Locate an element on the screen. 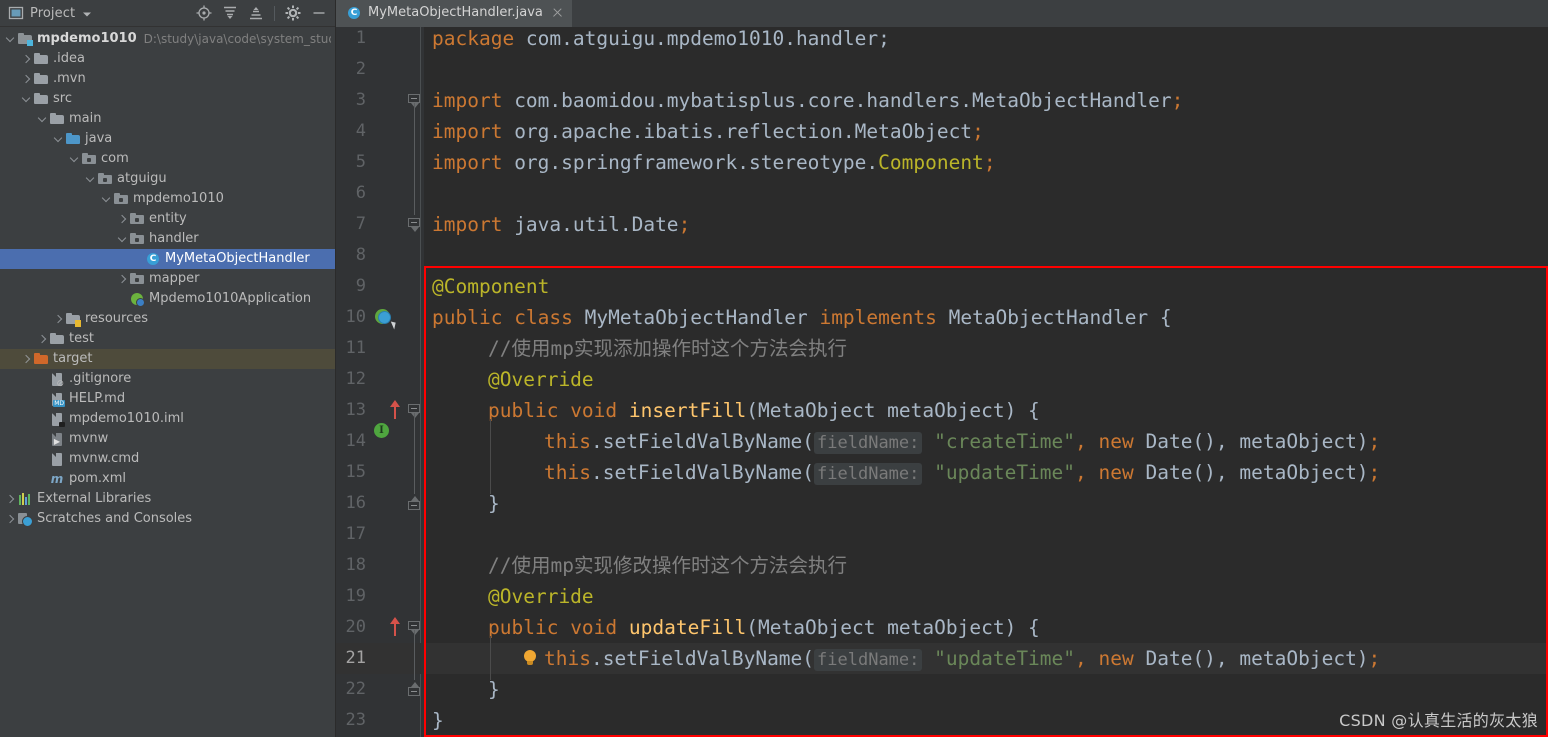 This screenshot has height=737, width=1548. tree-item-mvn: .mvn is located at coordinates (167, 79).